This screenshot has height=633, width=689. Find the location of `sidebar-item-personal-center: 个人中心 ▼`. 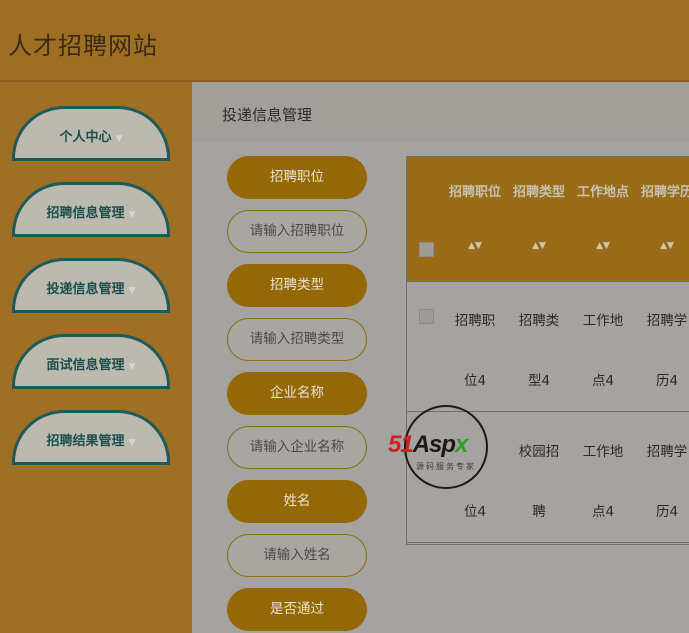

sidebar-item-personal-center: 个人中心 ▼ is located at coordinates (91, 133).